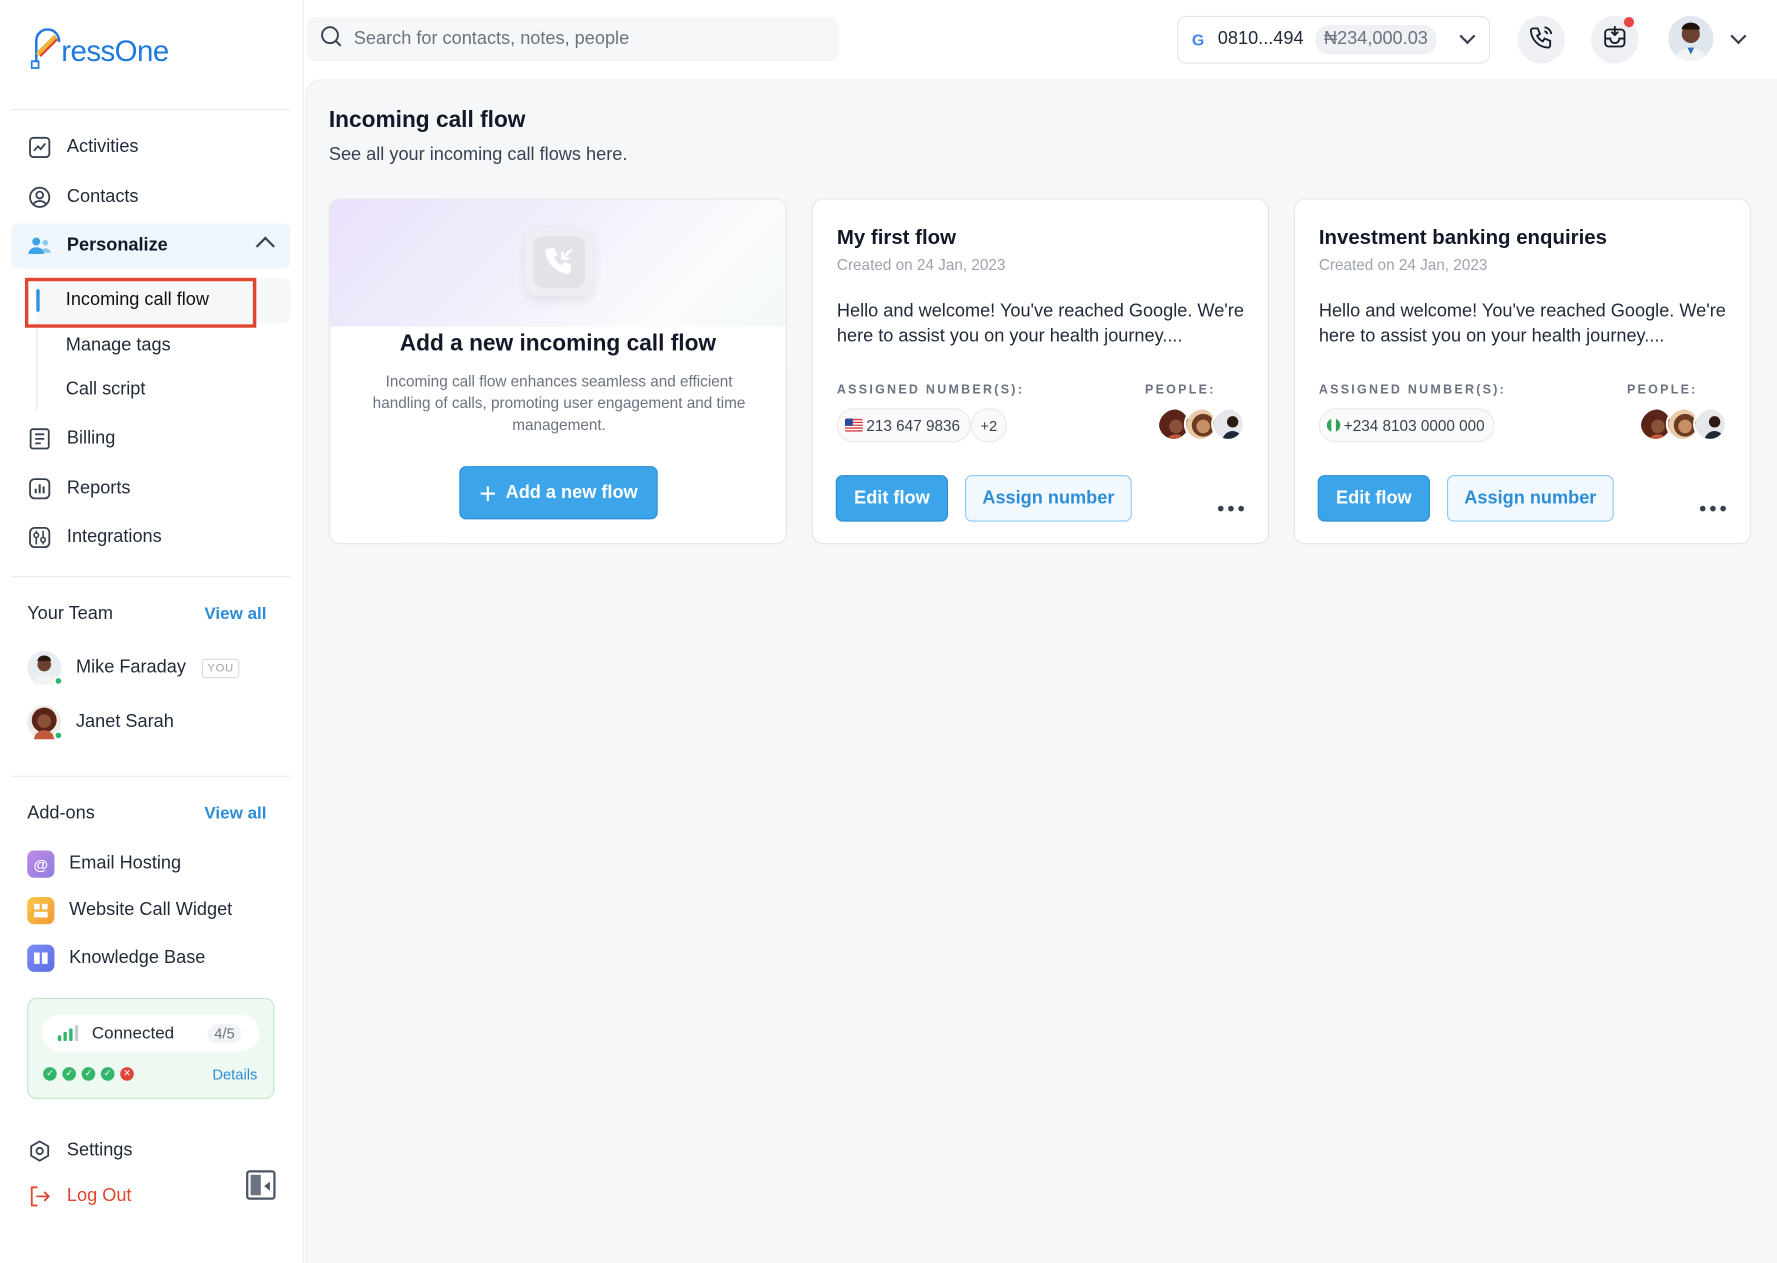 The height and width of the screenshot is (1263, 1777). I want to click on addon-website-call-widget: Website Call Widget, so click(129, 910).